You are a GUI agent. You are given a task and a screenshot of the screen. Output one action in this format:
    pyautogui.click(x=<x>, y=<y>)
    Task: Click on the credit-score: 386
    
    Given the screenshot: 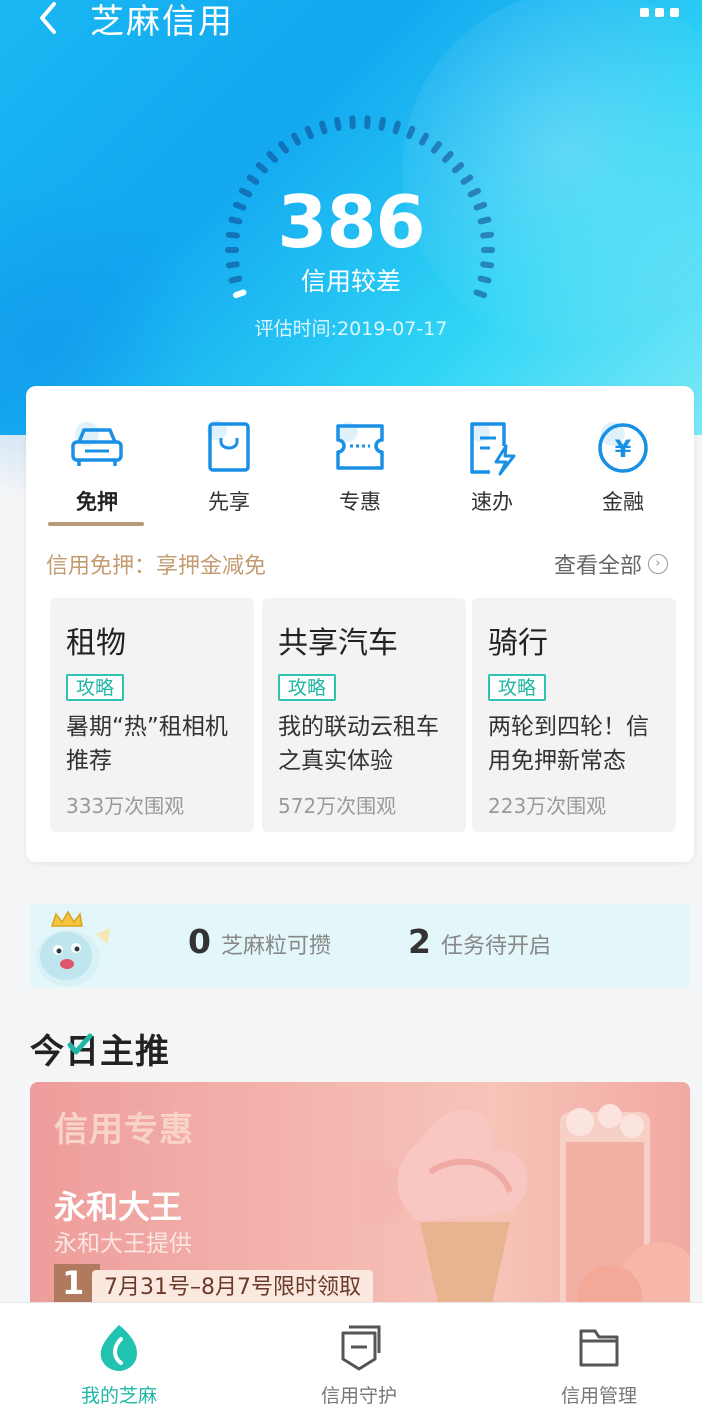 What is the action you would take?
    pyautogui.click(x=351, y=222)
    